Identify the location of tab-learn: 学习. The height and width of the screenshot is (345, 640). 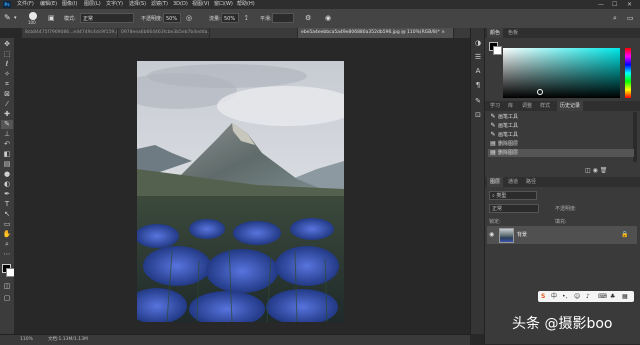
(495, 106).